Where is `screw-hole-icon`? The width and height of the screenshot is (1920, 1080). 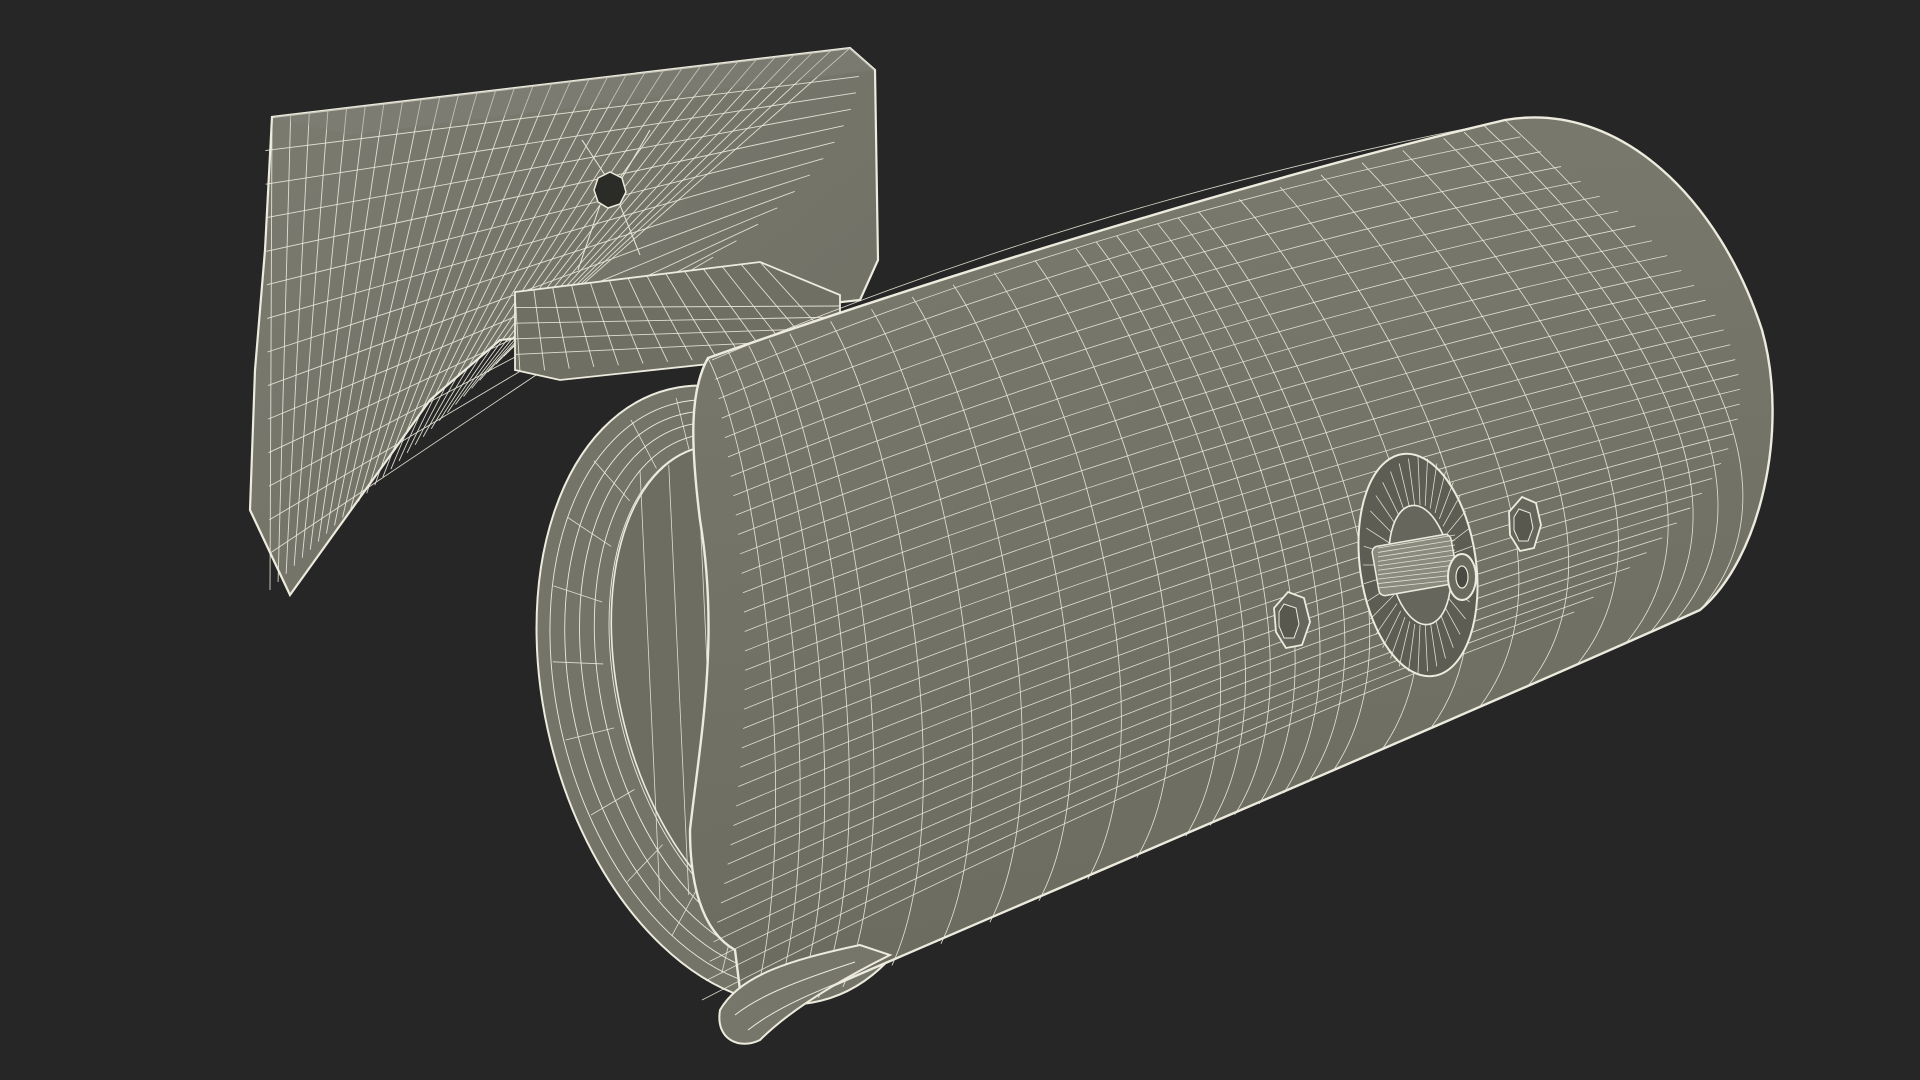 screw-hole-icon is located at coordinates (610, 190).